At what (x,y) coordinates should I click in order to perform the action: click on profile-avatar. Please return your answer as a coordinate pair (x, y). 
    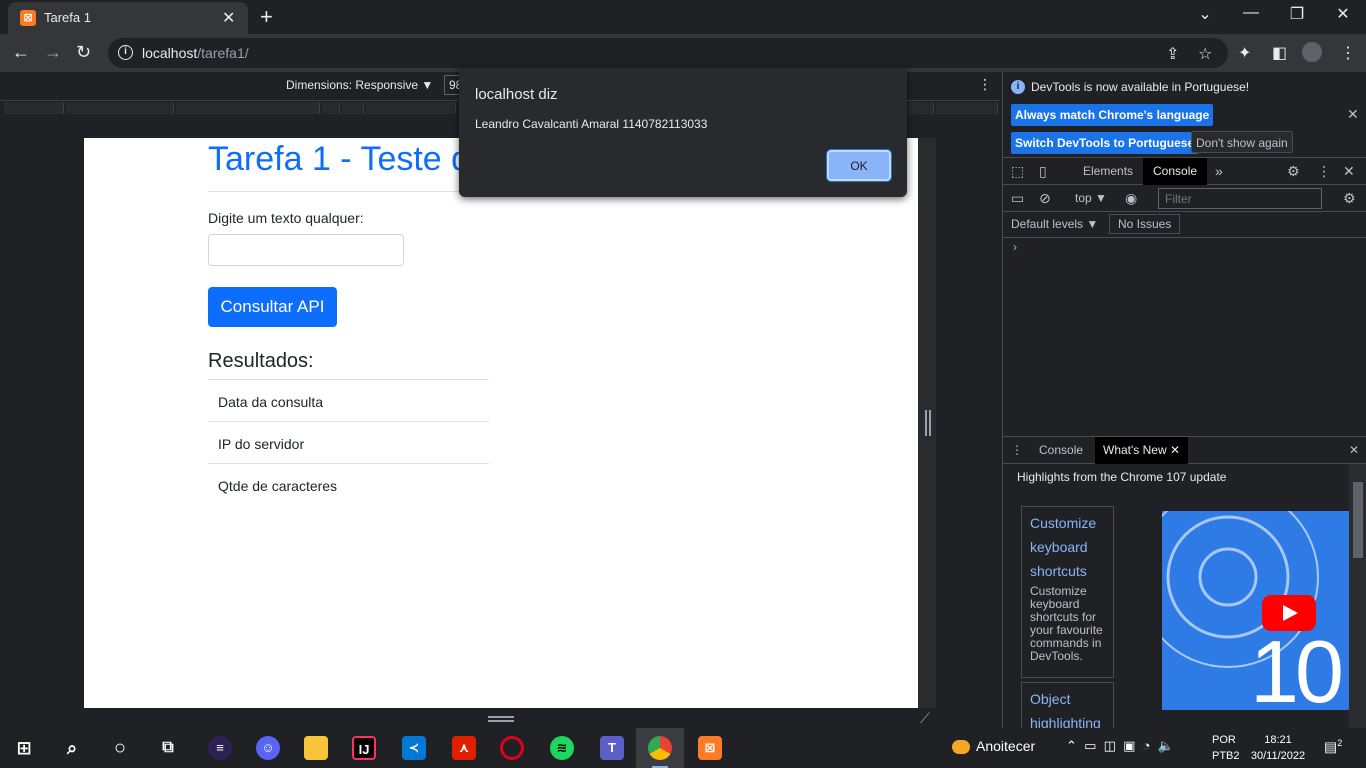
    Looking at the image, I should click on (1312, 52).